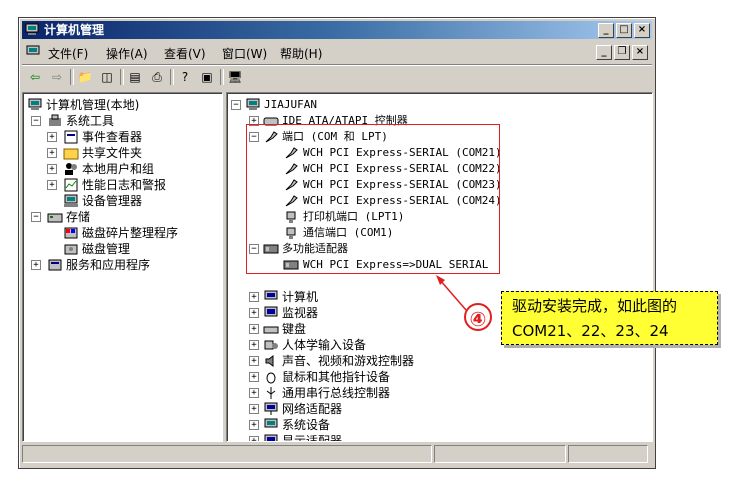 The width and height of the screenshot is (750, 499). Describe the element at coordinates (451, 293) in the screenshot. I see `callout-arrow` at that location.